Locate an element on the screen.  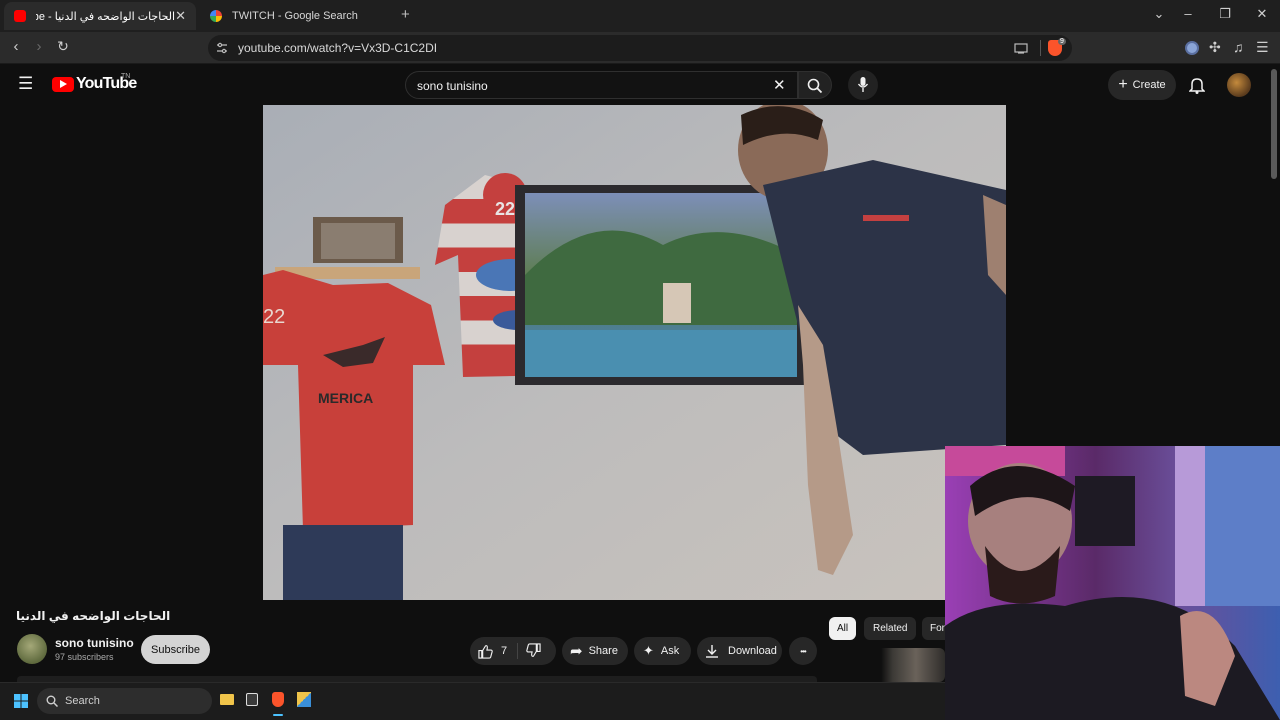
reload-icon: ↻ is located at coordinates (63, 46).